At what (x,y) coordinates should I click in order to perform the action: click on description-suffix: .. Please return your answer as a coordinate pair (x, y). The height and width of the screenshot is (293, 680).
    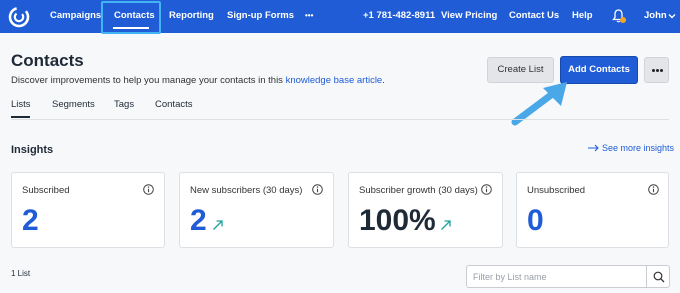
    Looking at the image, I should click on (383, 80).